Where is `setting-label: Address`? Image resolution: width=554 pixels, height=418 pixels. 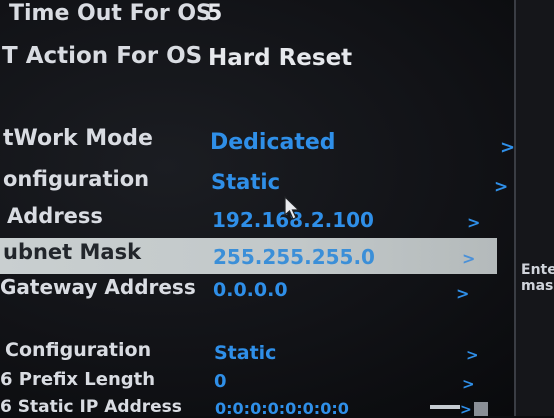 setting-label: Address is located at coordinates (55, 216).